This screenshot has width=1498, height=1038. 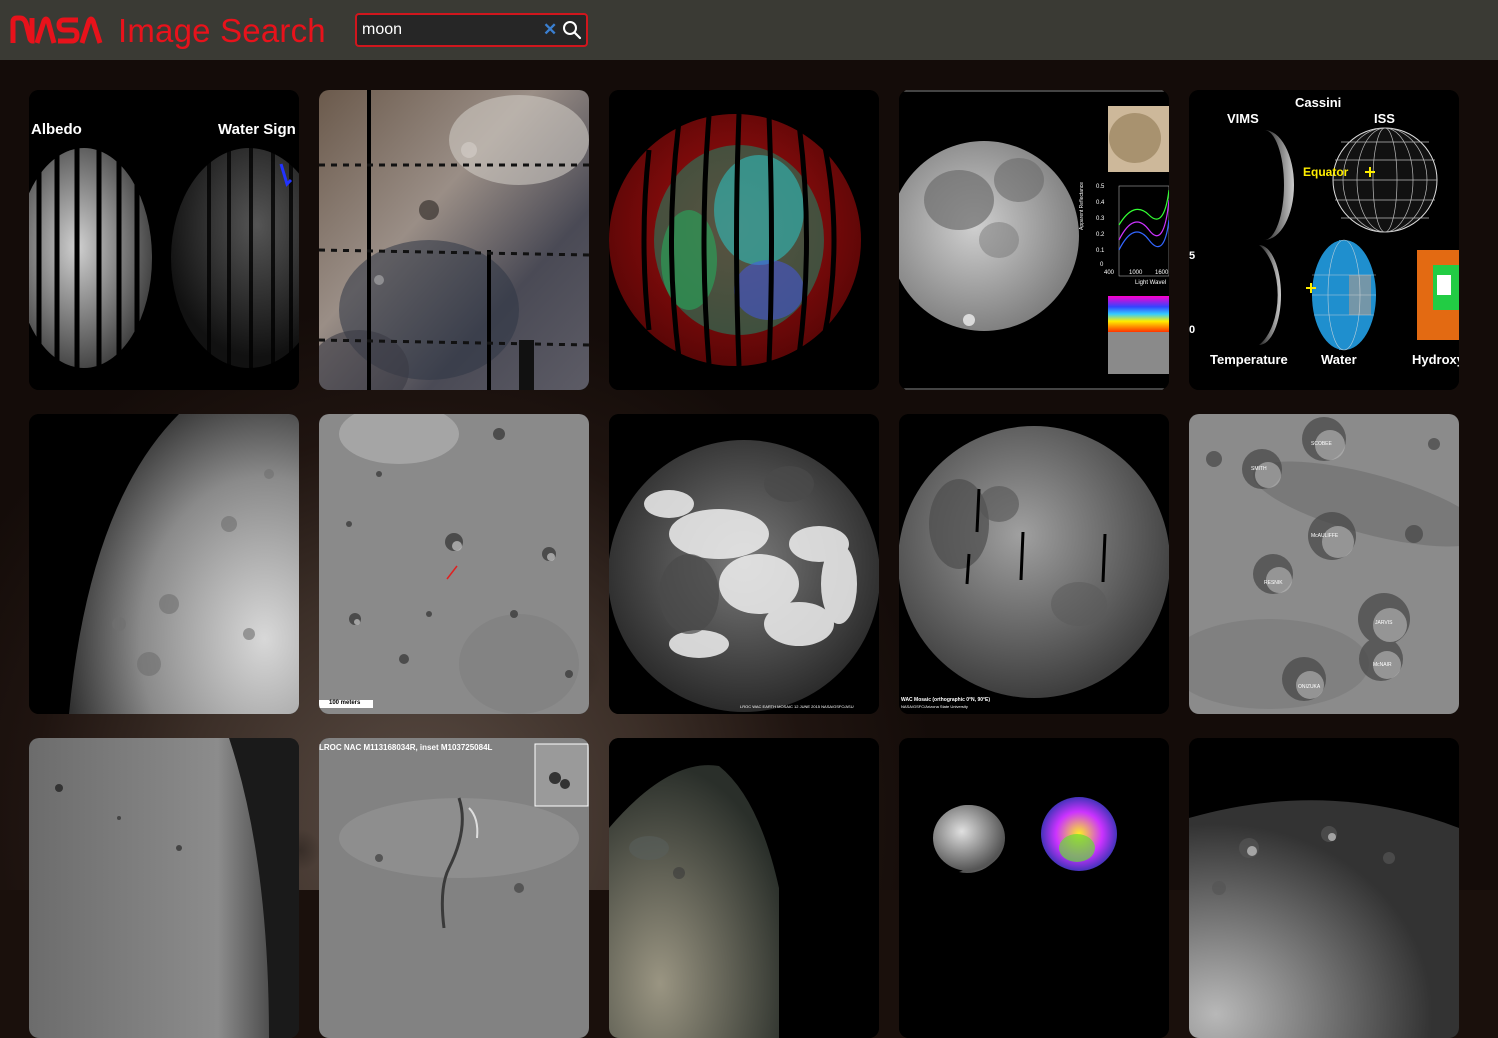 What do you see at coordinates (1162, 273) in the screenshot?
I see `tick-1600: 1600` at bounding box center [1162, 273].